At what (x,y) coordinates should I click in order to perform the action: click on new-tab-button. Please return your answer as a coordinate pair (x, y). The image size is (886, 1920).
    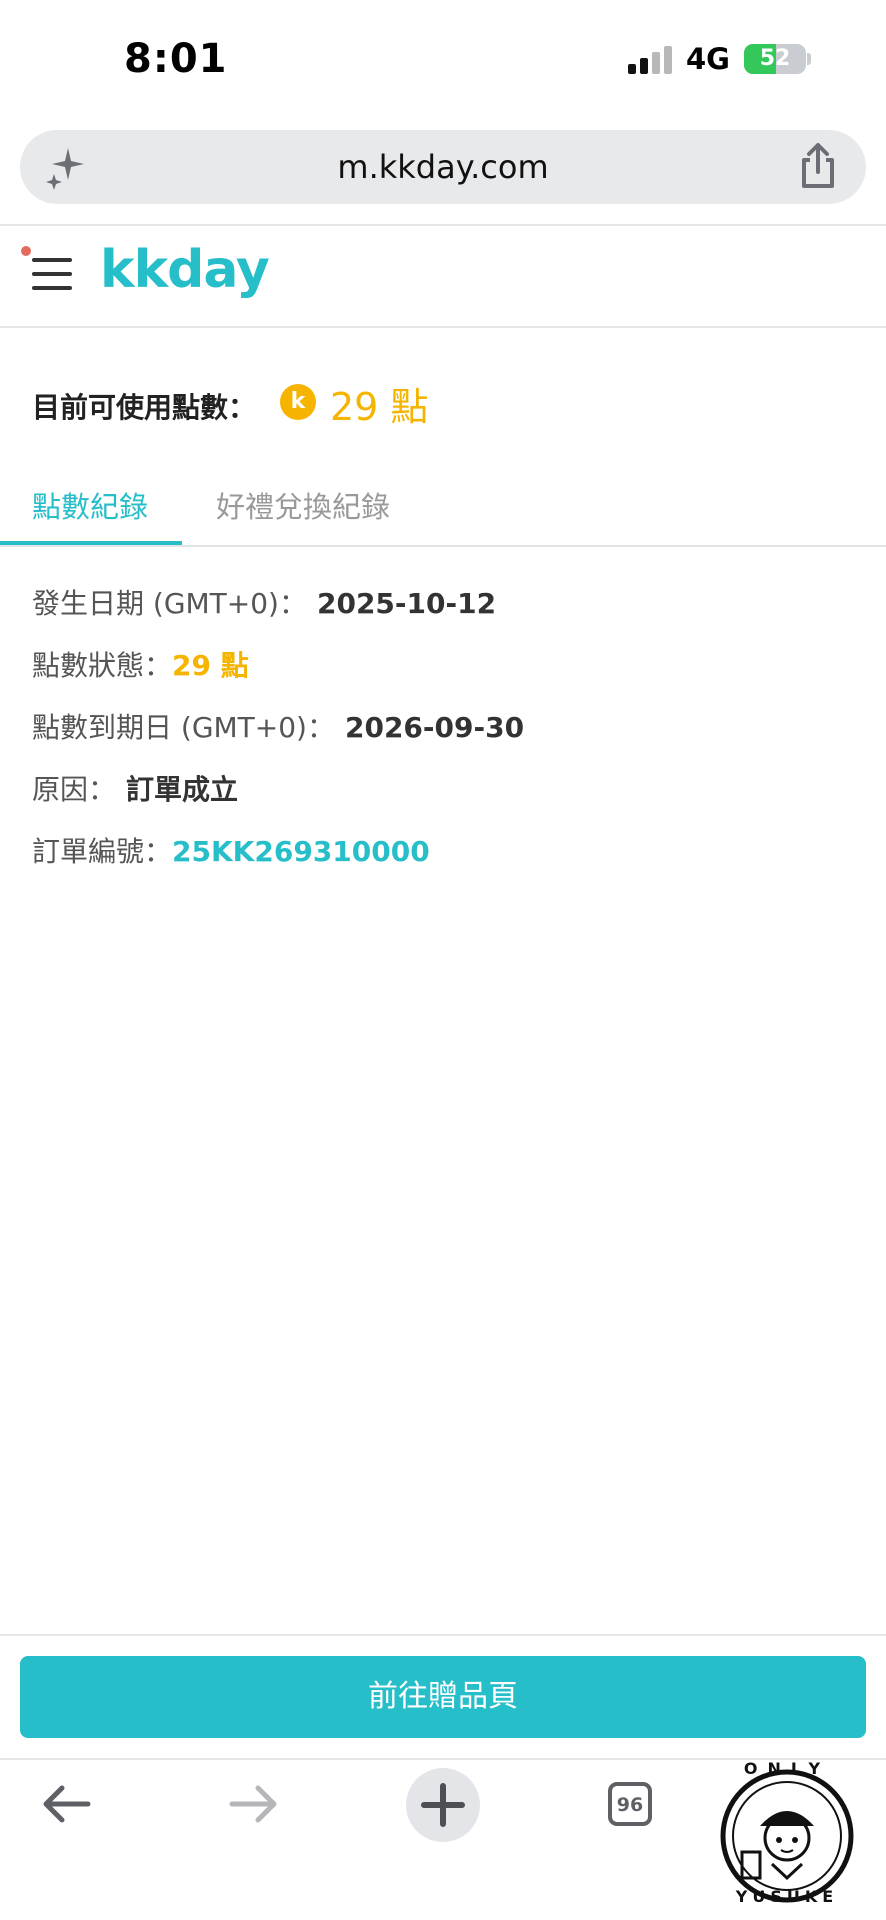
    Looking at the image, I should click on (443, 1805).